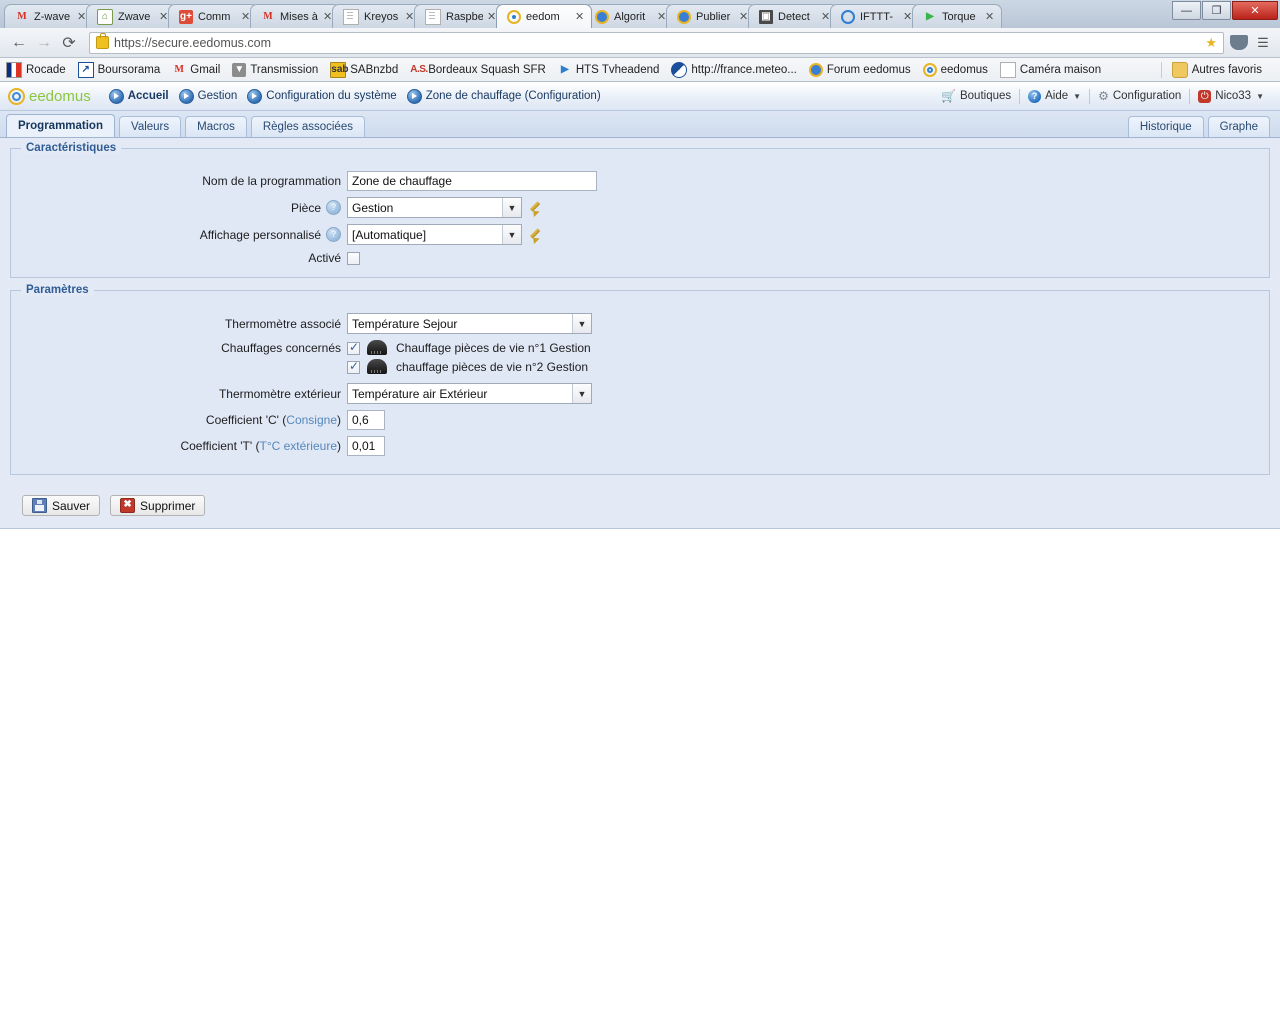  Describe the element at coordinates (69, 43) in the screenshot. I see `reload-icon: ⟳` at that location.